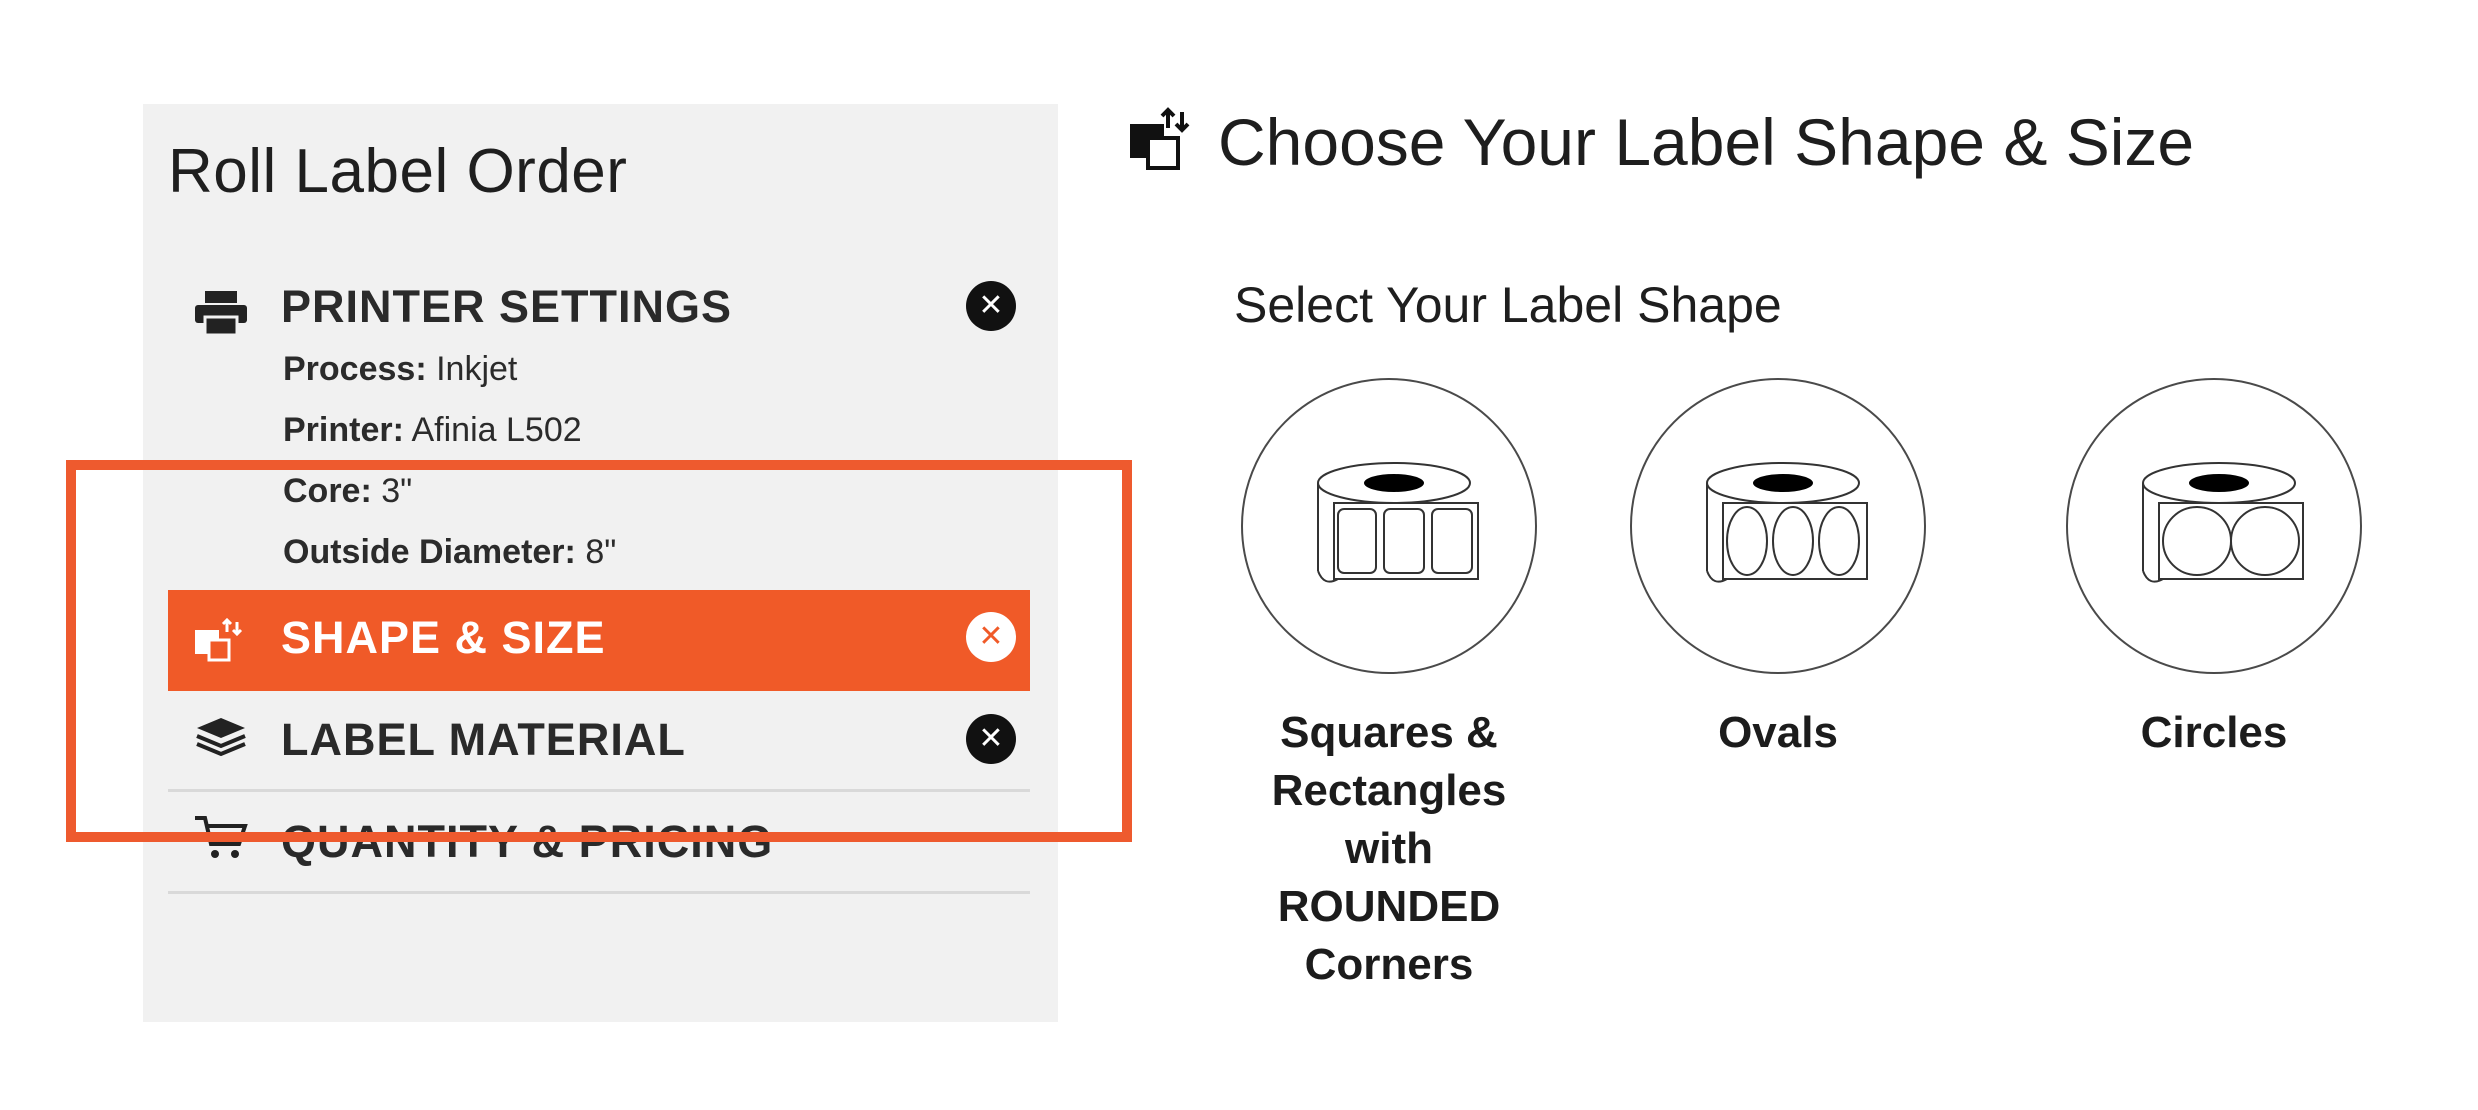  I want to click on rounded-rectangles-roll-icon, so click(1398, 522).